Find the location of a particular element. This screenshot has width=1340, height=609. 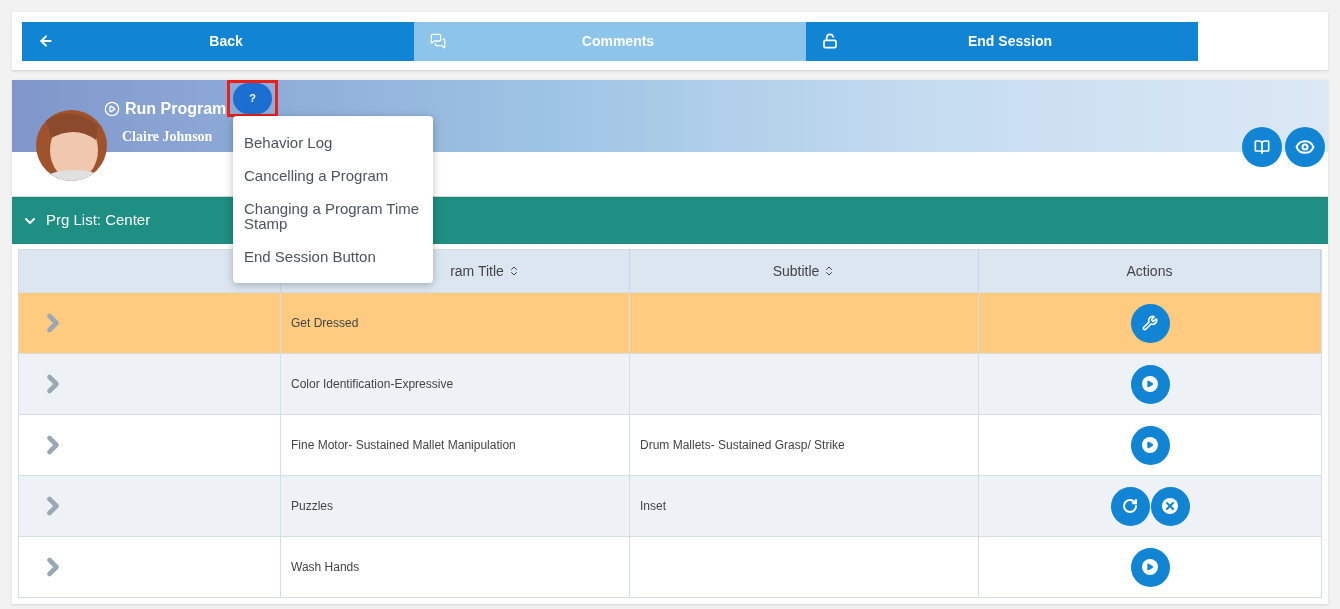

refresh-icon is located at coordinates (1130, 506).